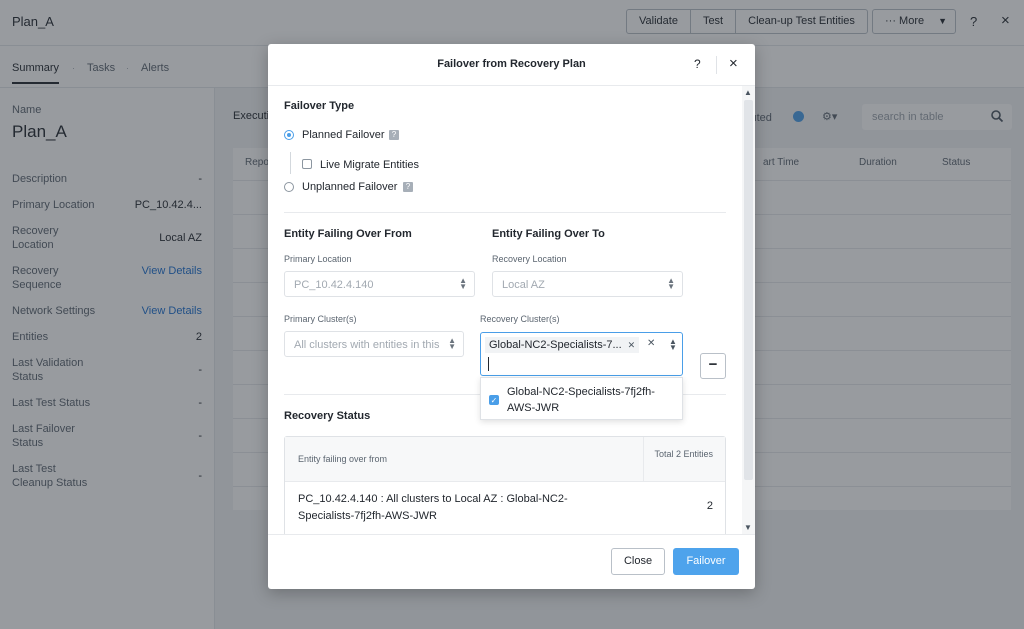  I want to click on dialog-title: Failover from Recovery Plan, so click(511, 64).